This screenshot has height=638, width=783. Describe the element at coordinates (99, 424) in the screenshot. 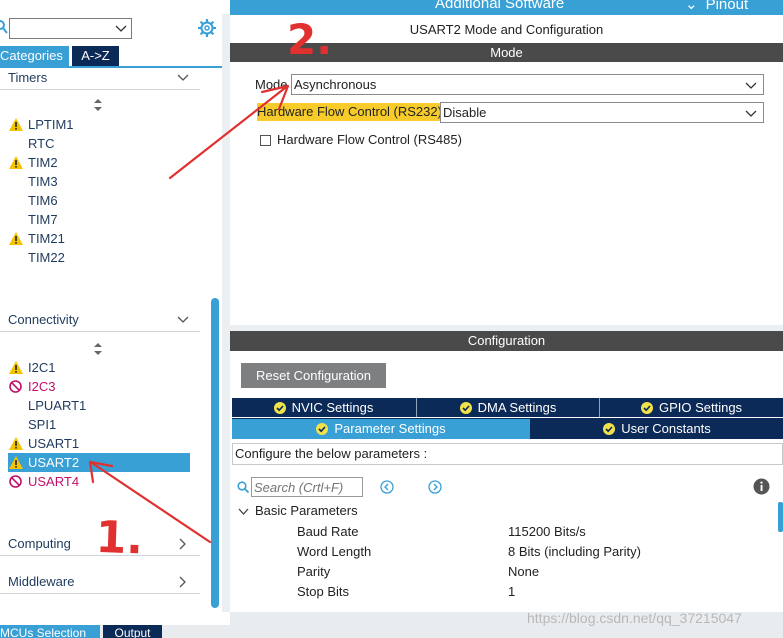

I see `sidebar-item-spi1: SPI1` at that location.